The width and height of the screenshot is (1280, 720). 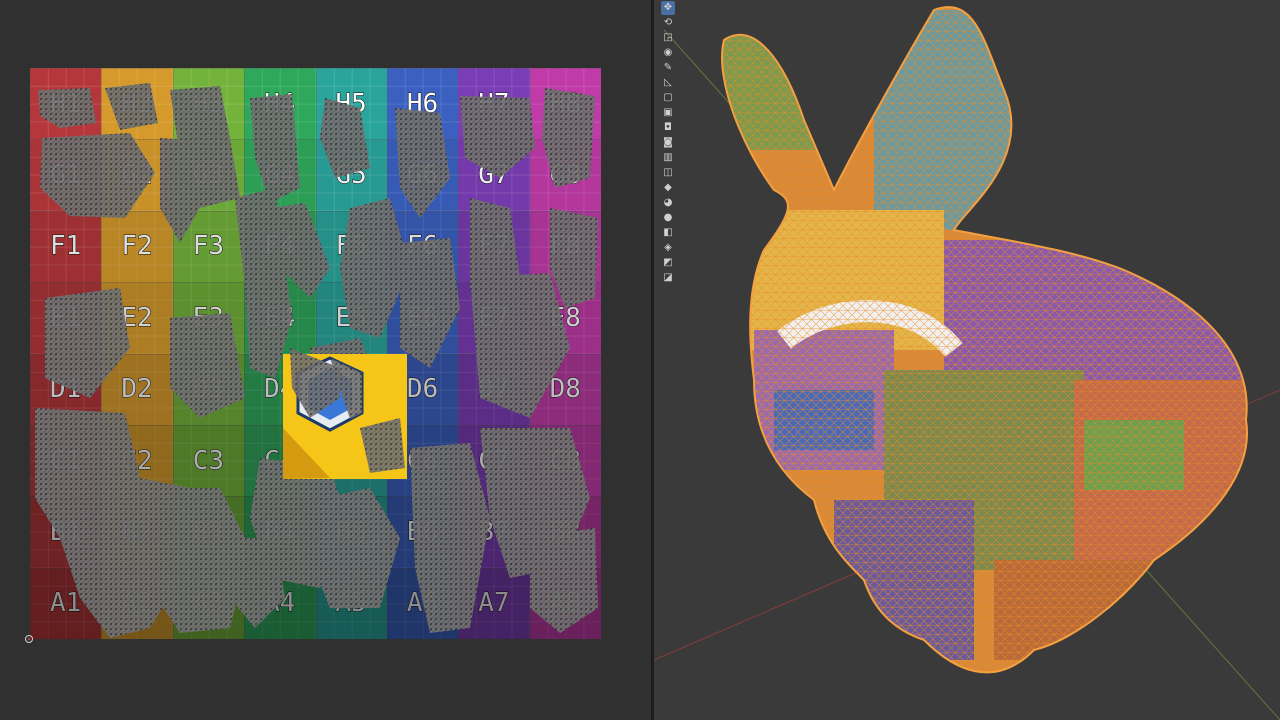 What do you see at coordinates (494, 104) in the screenshot?
I see `uv-grid-cell: H7` at bounding box center [494, 104].